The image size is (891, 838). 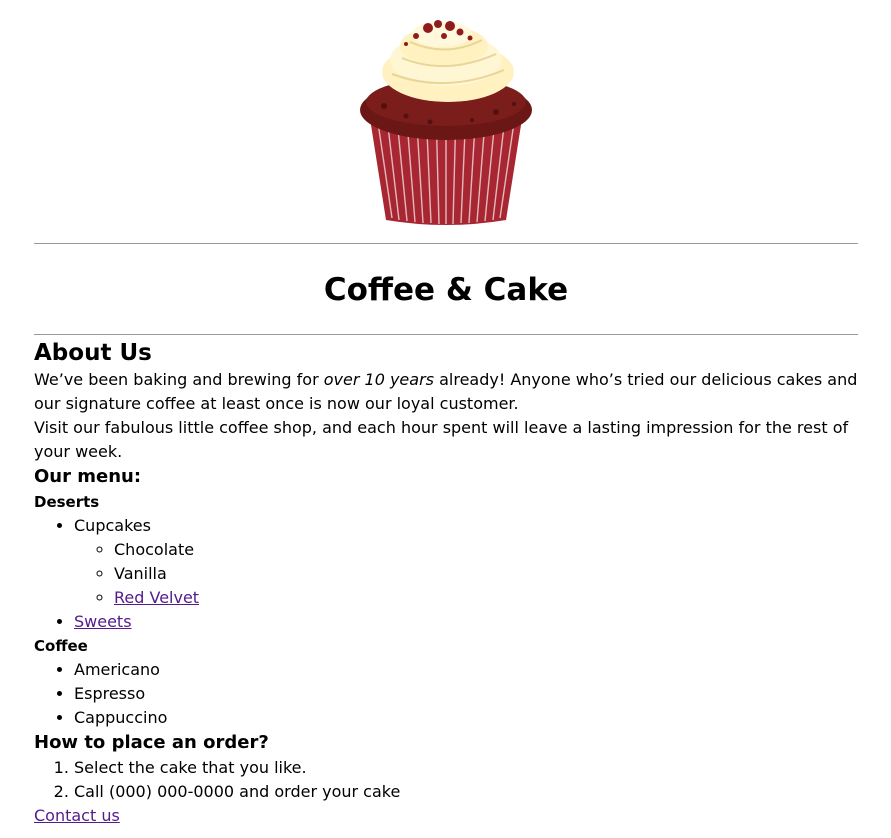 I want to click on cupcake-flavors-list: Chocolate Vanilla Red Velvet, so click(x=466, y=574).